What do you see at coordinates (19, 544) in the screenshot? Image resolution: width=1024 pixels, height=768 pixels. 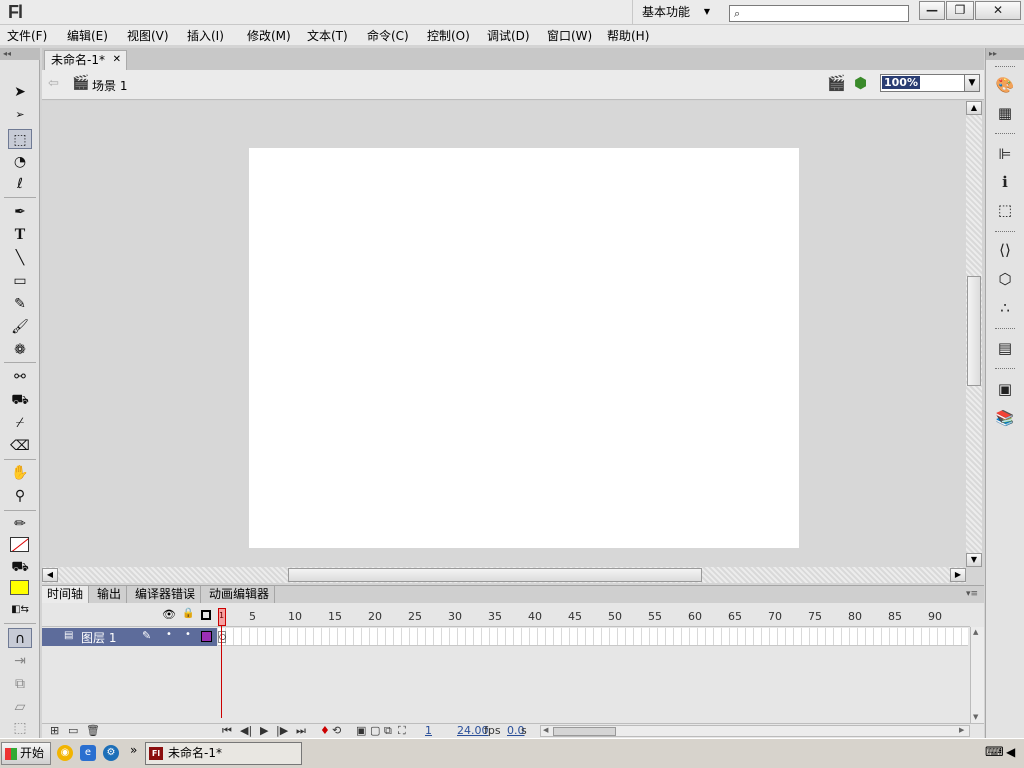 I see `stroke-color-swatch` at bounding box center [19, 544].